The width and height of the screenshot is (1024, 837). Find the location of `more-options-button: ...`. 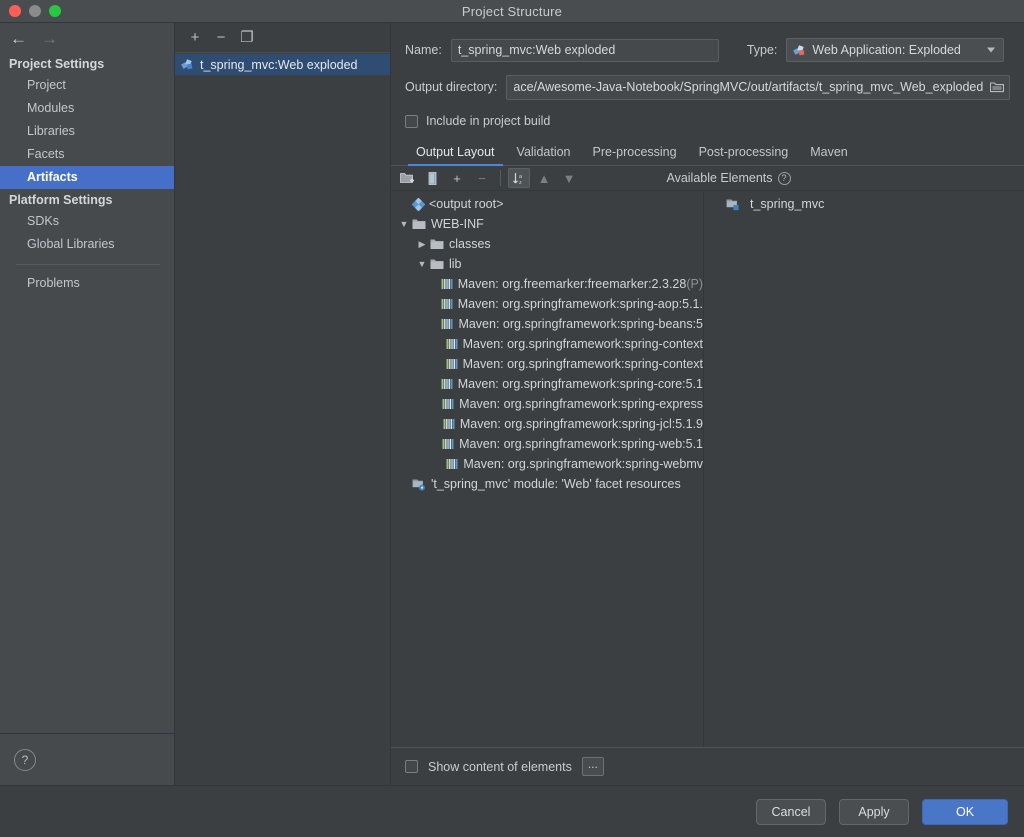

more-options-button: ... is located at coordinates (592, 766).